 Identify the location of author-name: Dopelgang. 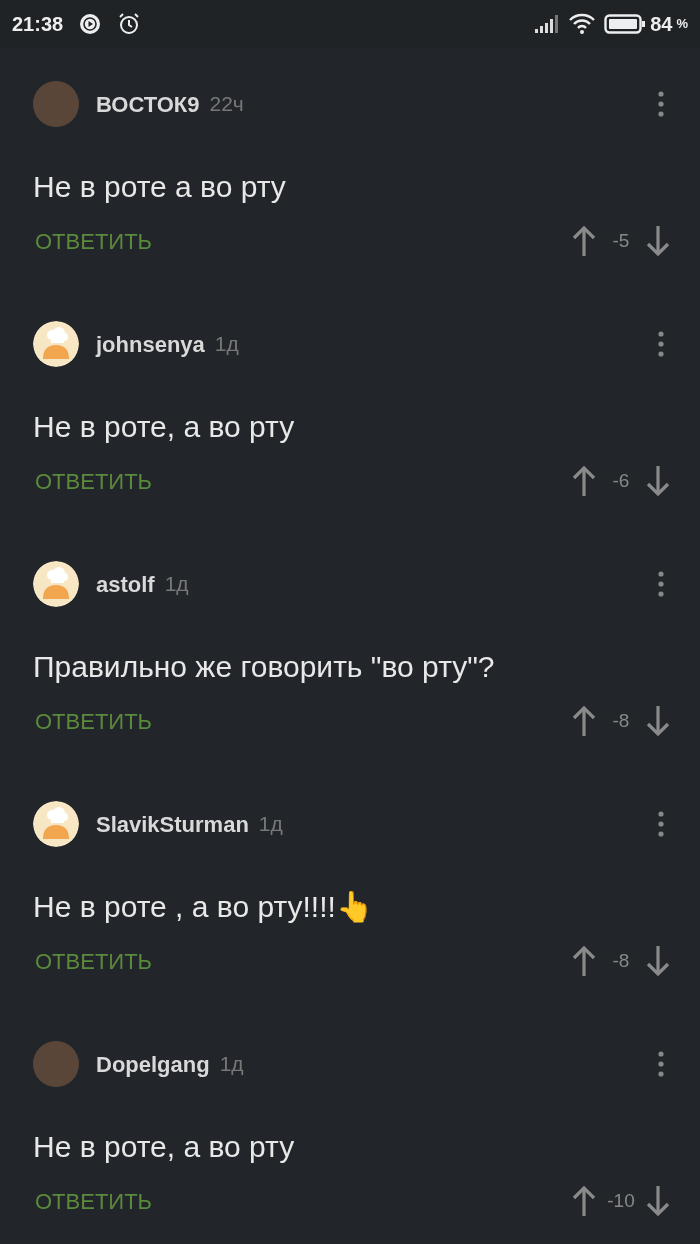
(153, 1064).